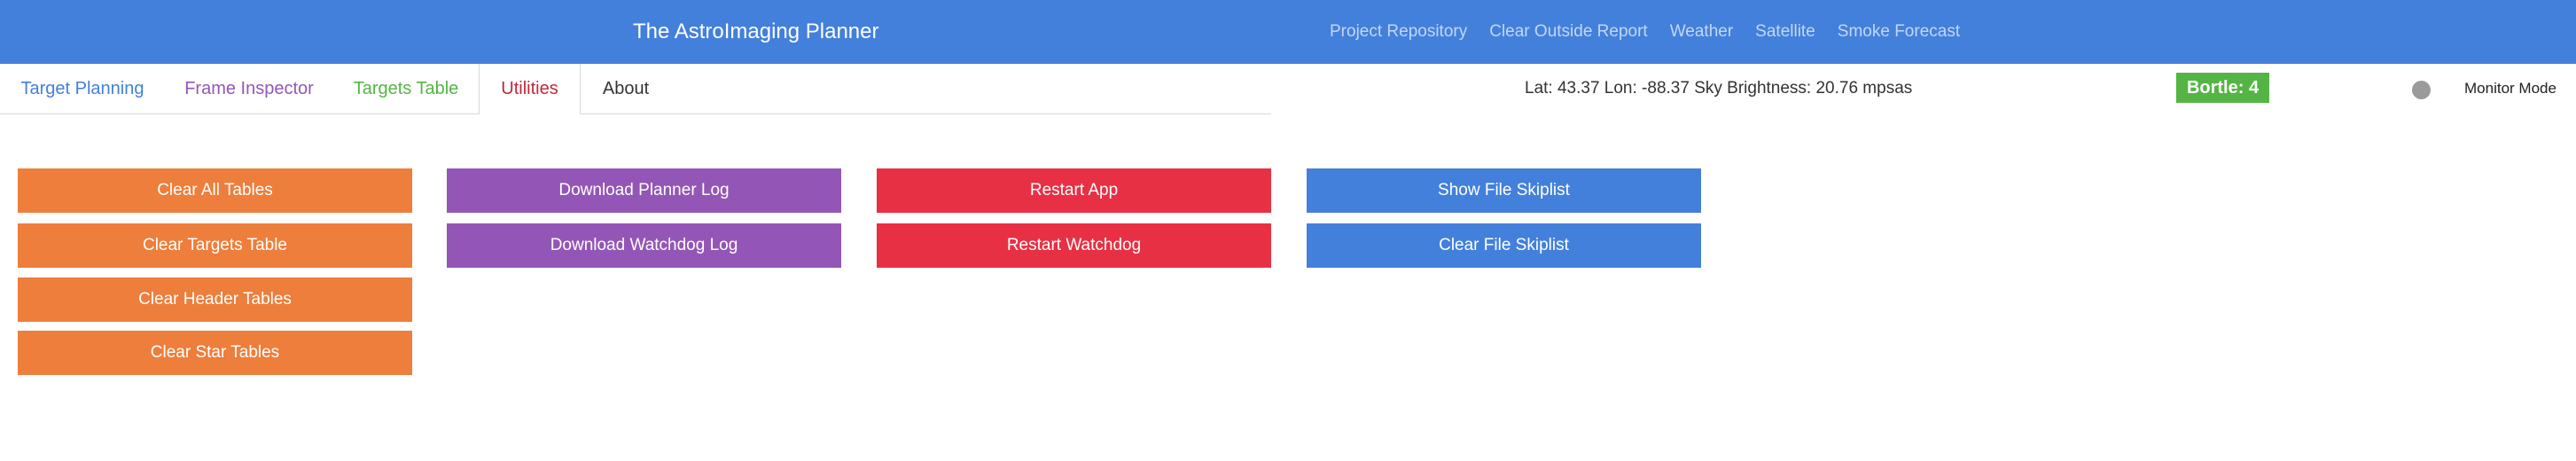 The width and height of the screenshot is (2576, 461). I want to click on download-planner-log-button: Download Planner Log, so click(644, 190).